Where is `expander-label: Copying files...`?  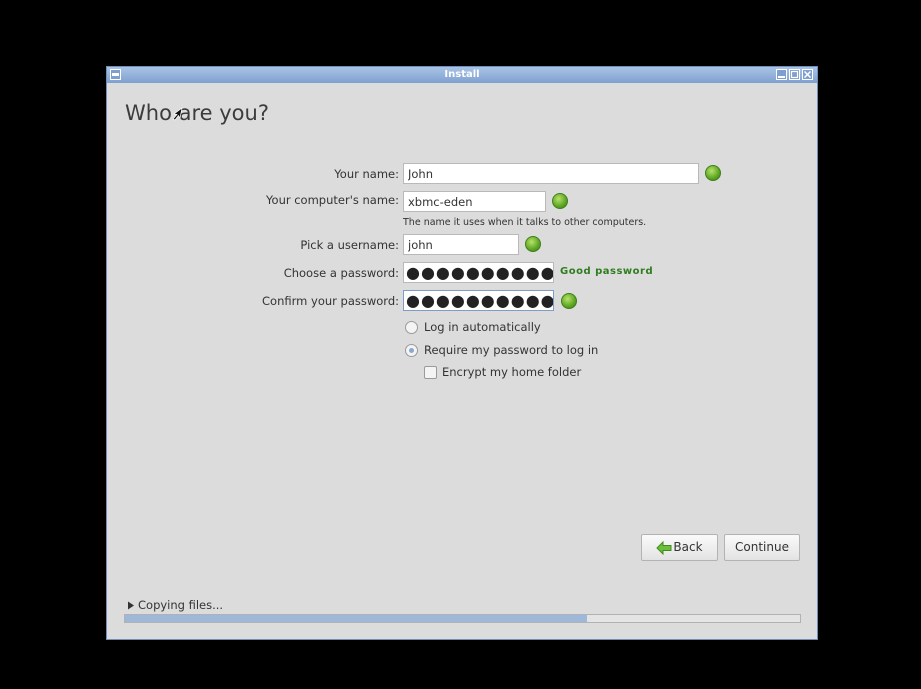 expander-label: Copying files... is located at coordinates (181, 605).